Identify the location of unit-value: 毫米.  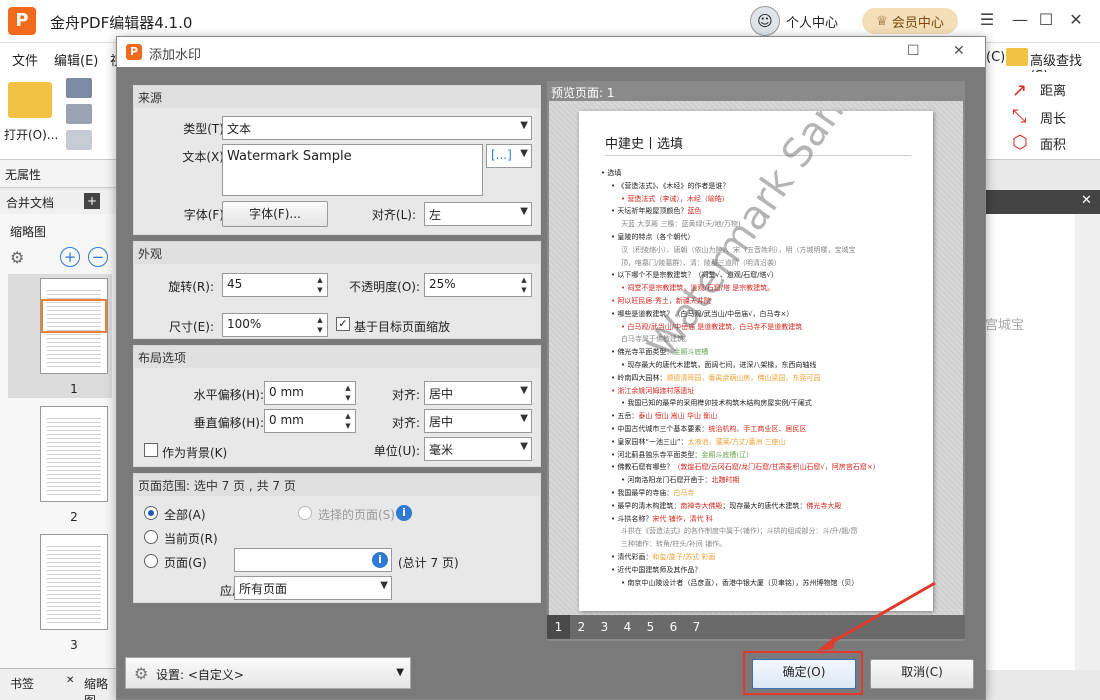
(441, 450).